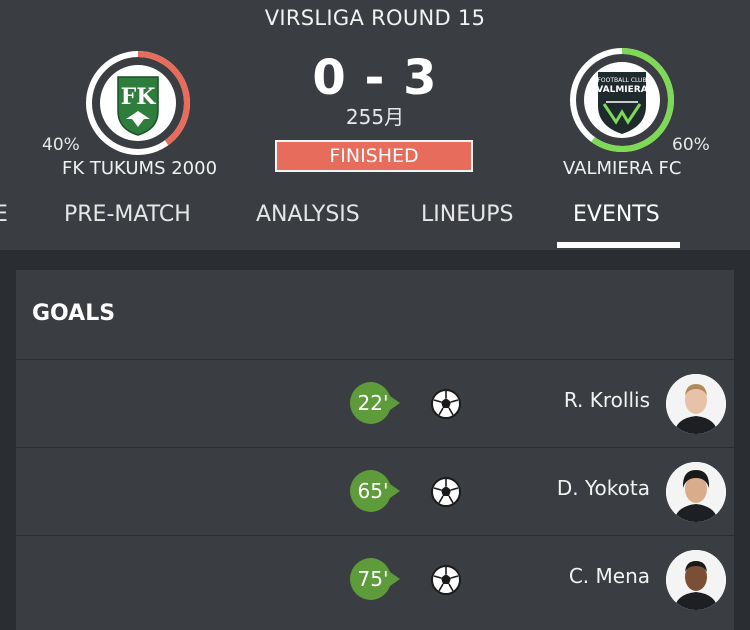 The width and height of the screenshot is (750, 630). I want to click on round-title: VIRSLIGA ROUND 15, so click(375, 18).